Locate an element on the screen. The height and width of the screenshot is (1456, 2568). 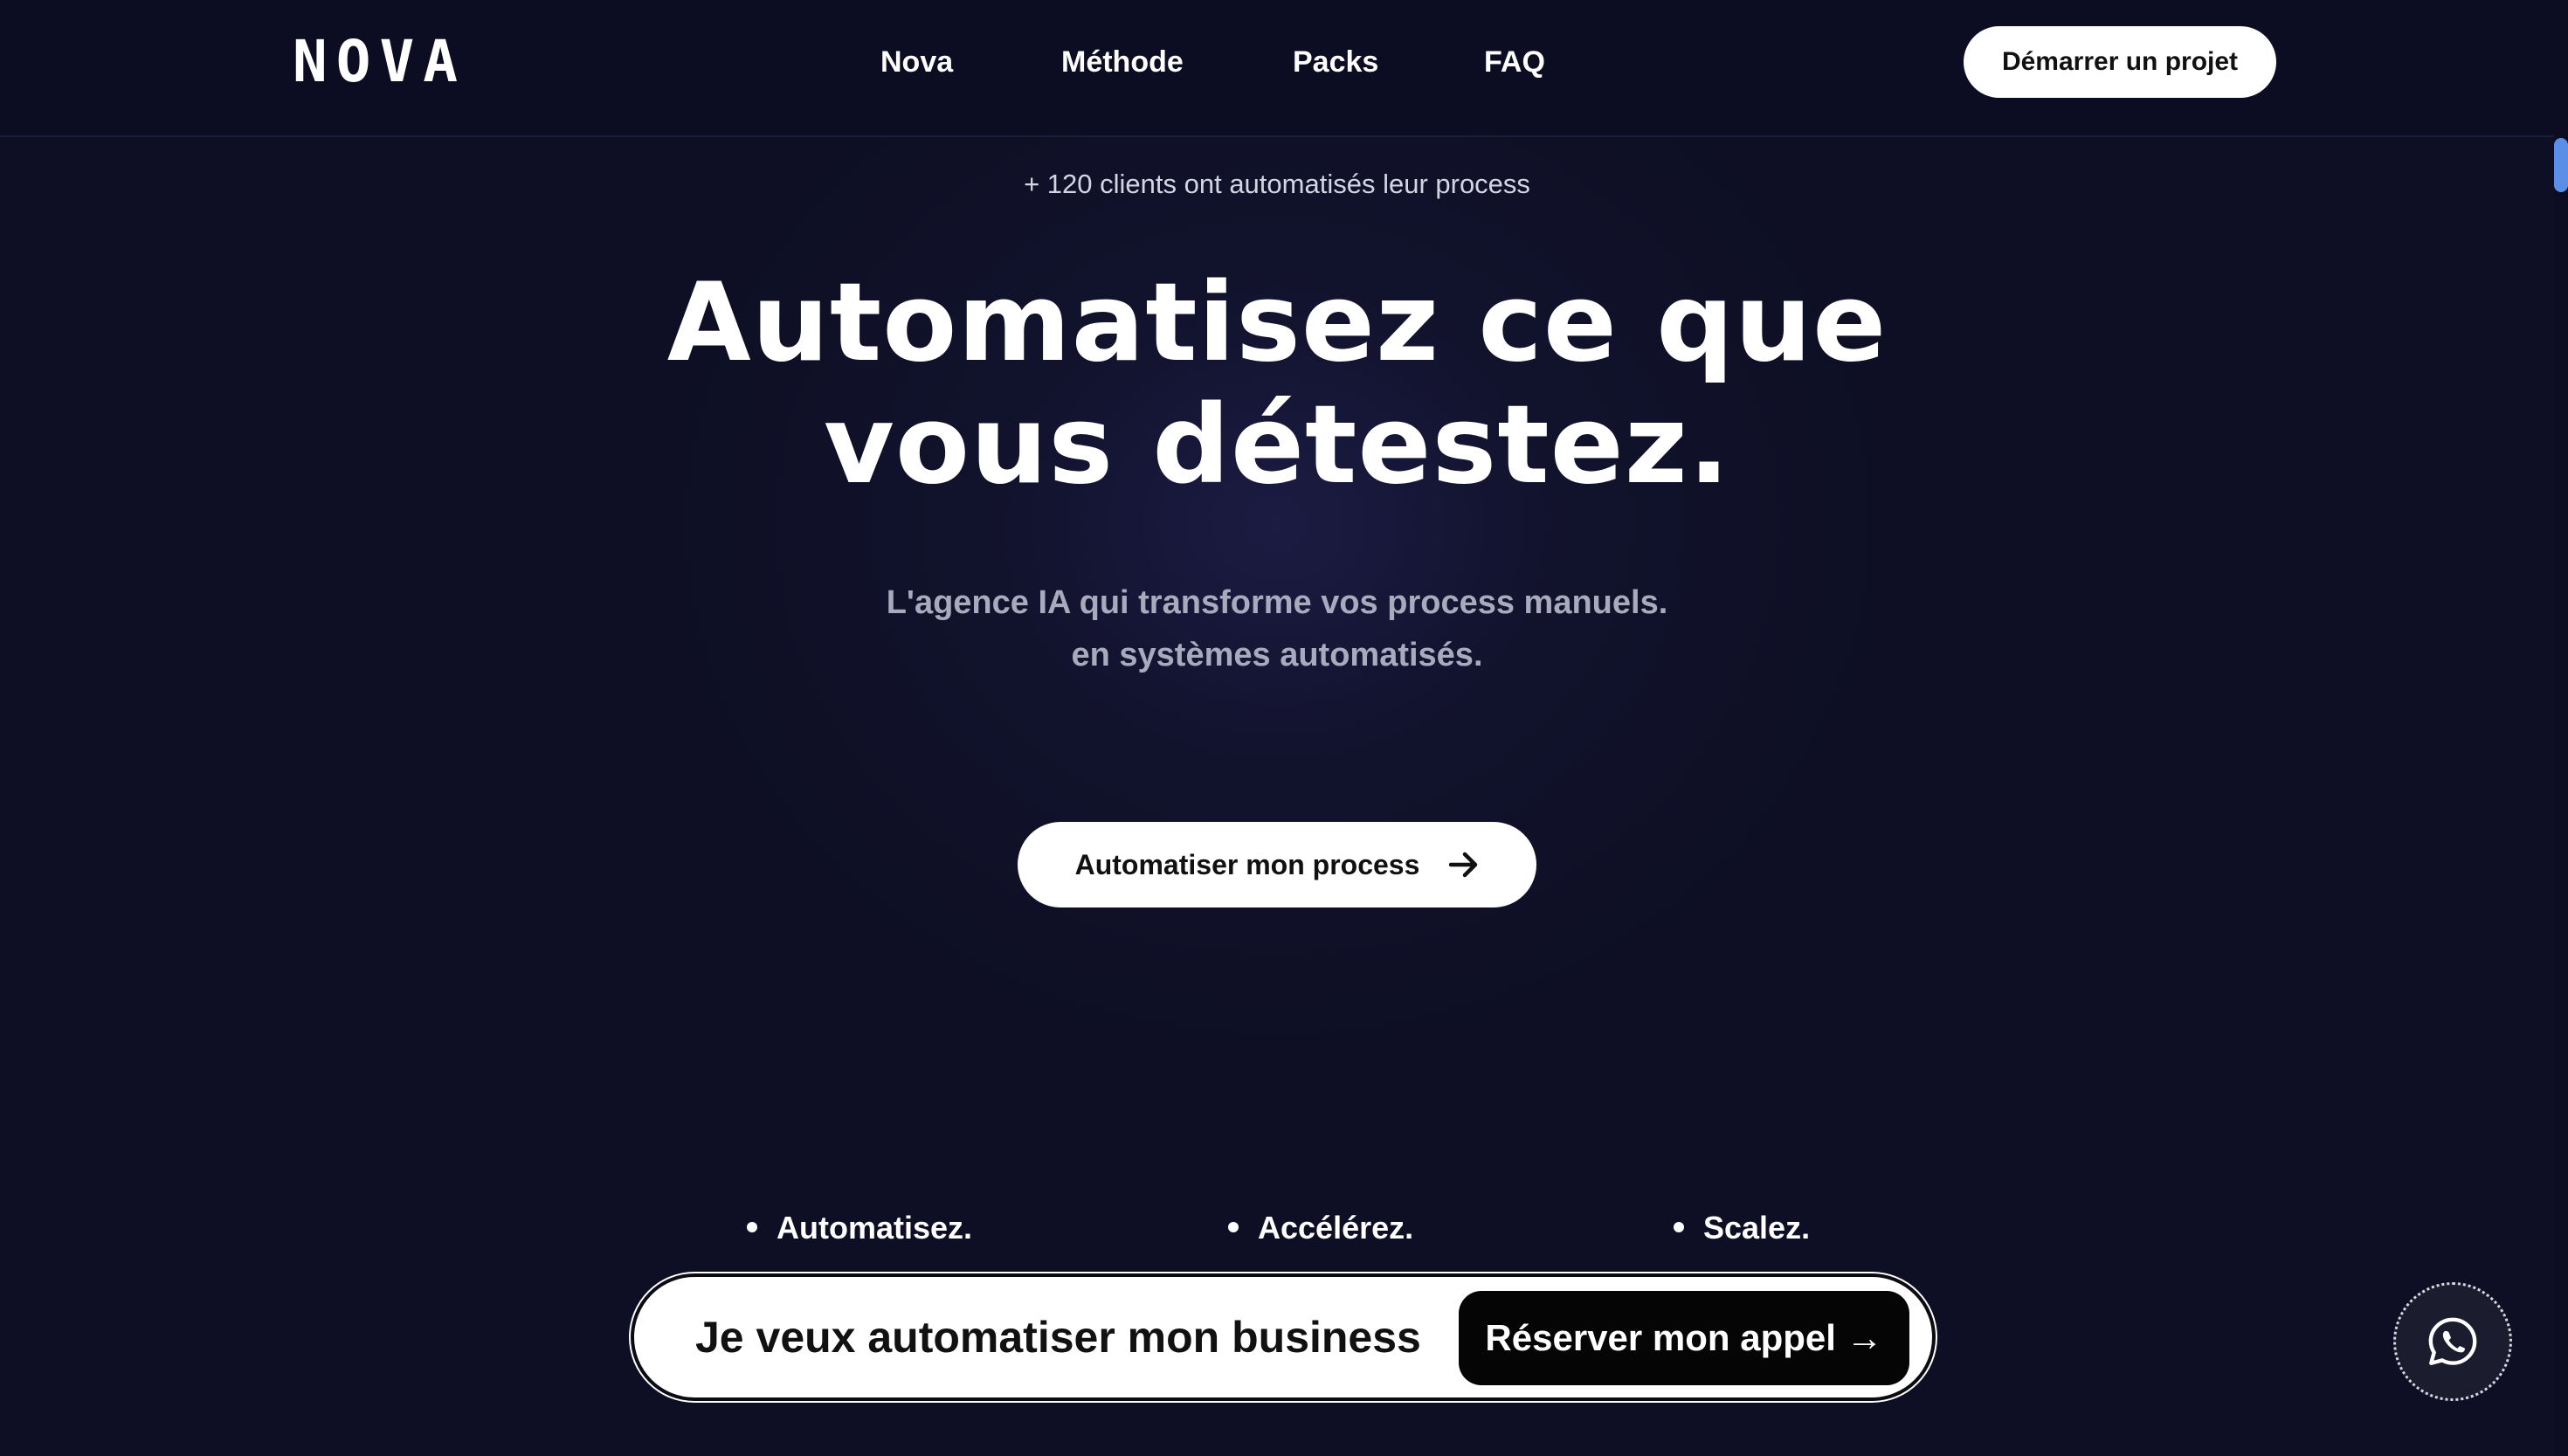
scrollbar-thumb is located at coordinates (2561, 165).